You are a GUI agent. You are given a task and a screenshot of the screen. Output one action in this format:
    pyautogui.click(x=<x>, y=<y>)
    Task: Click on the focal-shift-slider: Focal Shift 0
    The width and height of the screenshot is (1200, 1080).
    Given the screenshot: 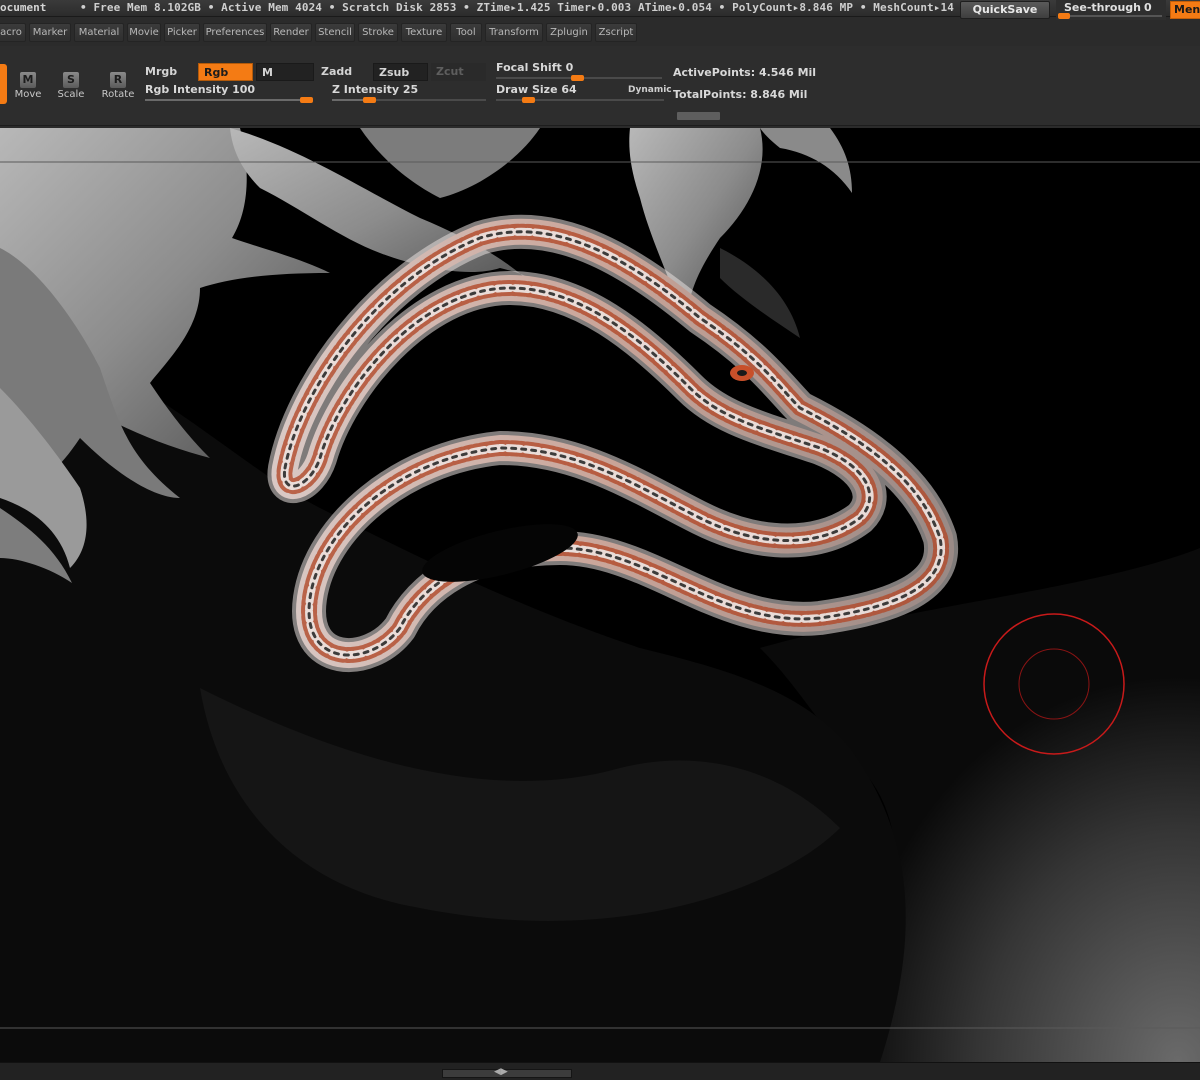 What is the action you would take?
    pyautogui.click(x=579, y=71)
    